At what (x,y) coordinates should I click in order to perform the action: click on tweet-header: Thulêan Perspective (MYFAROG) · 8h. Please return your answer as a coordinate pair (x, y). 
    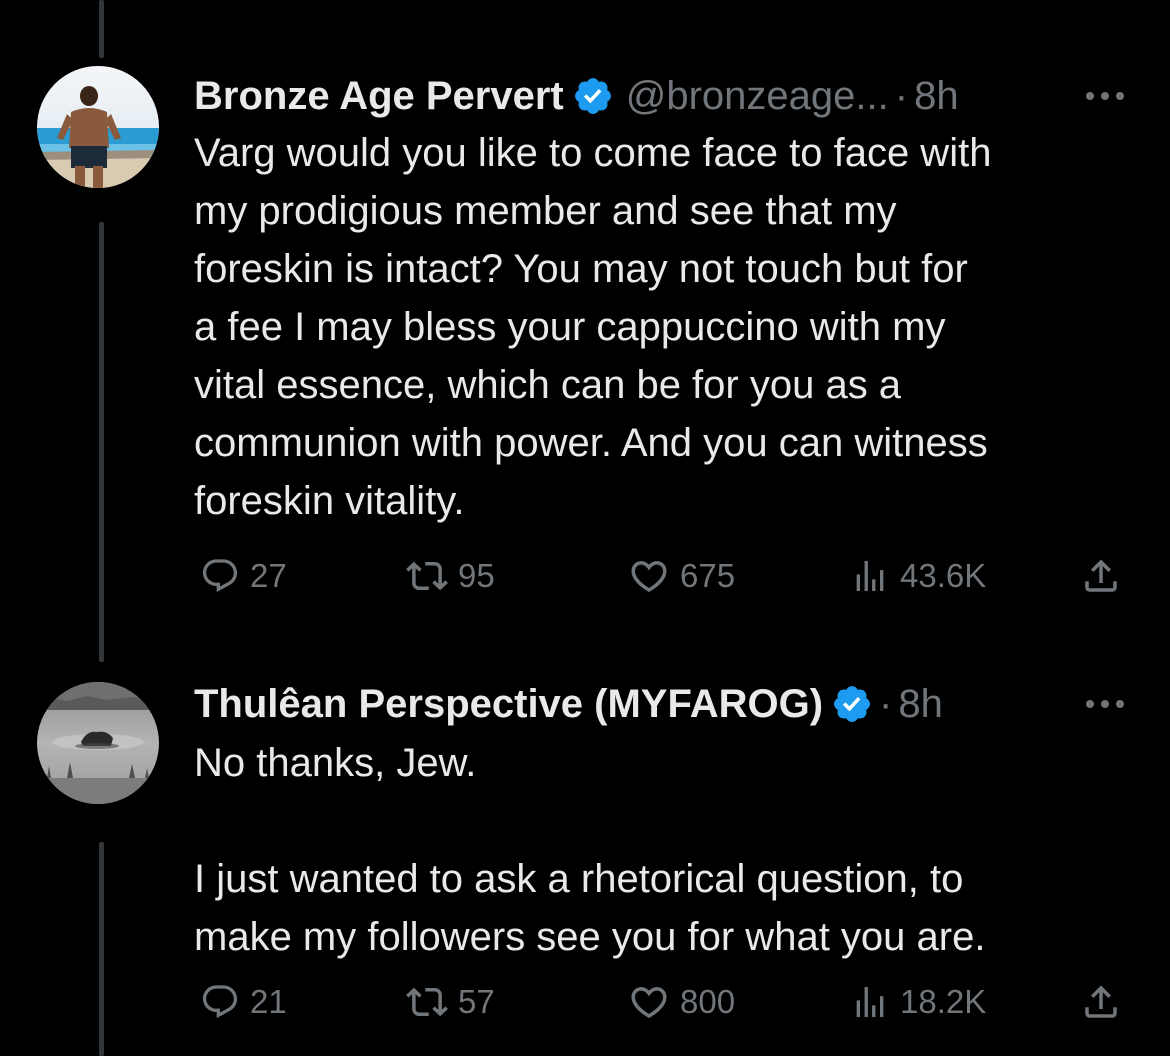
    Looking at the image, I should click on (662, 704).